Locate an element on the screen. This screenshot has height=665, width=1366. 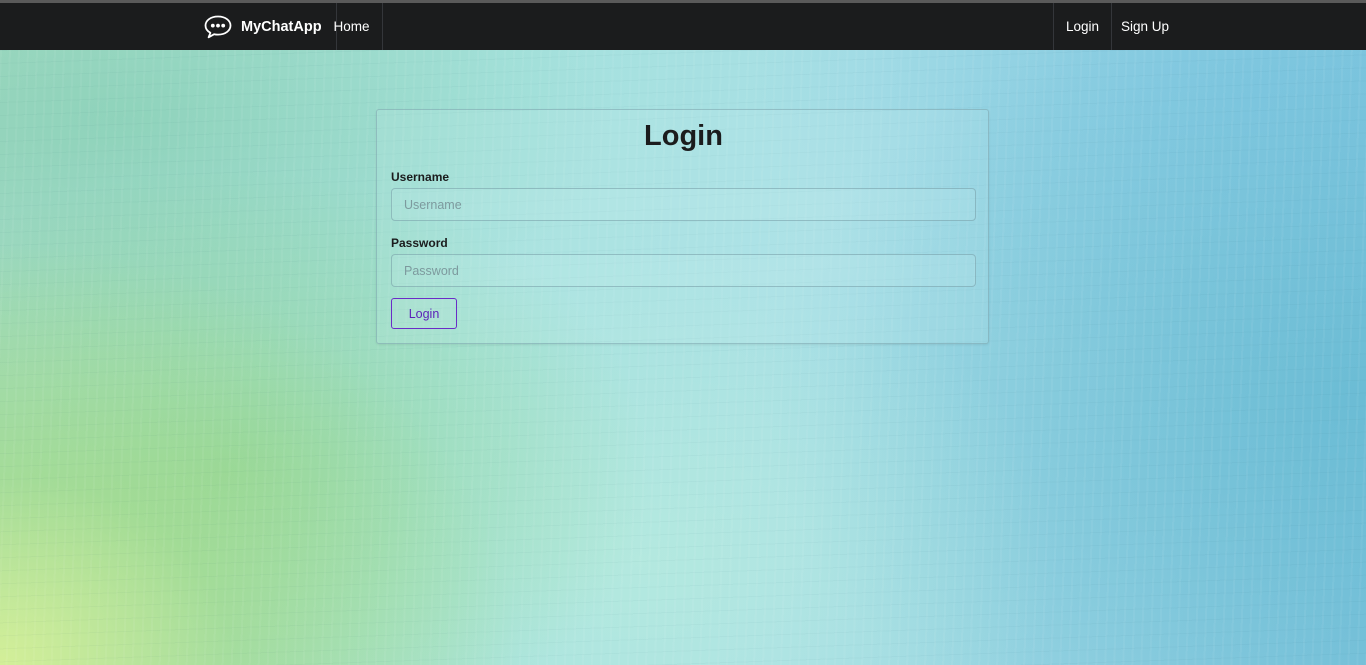
nav-sign-up: Sign Up is located at coordinates (1145, 26).